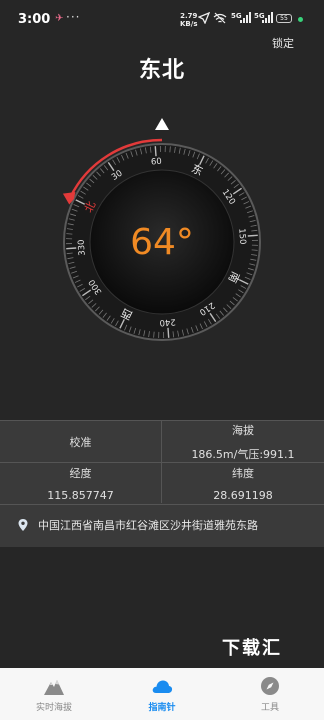 The height and width of the screenshot is (720, 324). I want to click on net-speed: 2.79 KB/s, so click(188, 20).